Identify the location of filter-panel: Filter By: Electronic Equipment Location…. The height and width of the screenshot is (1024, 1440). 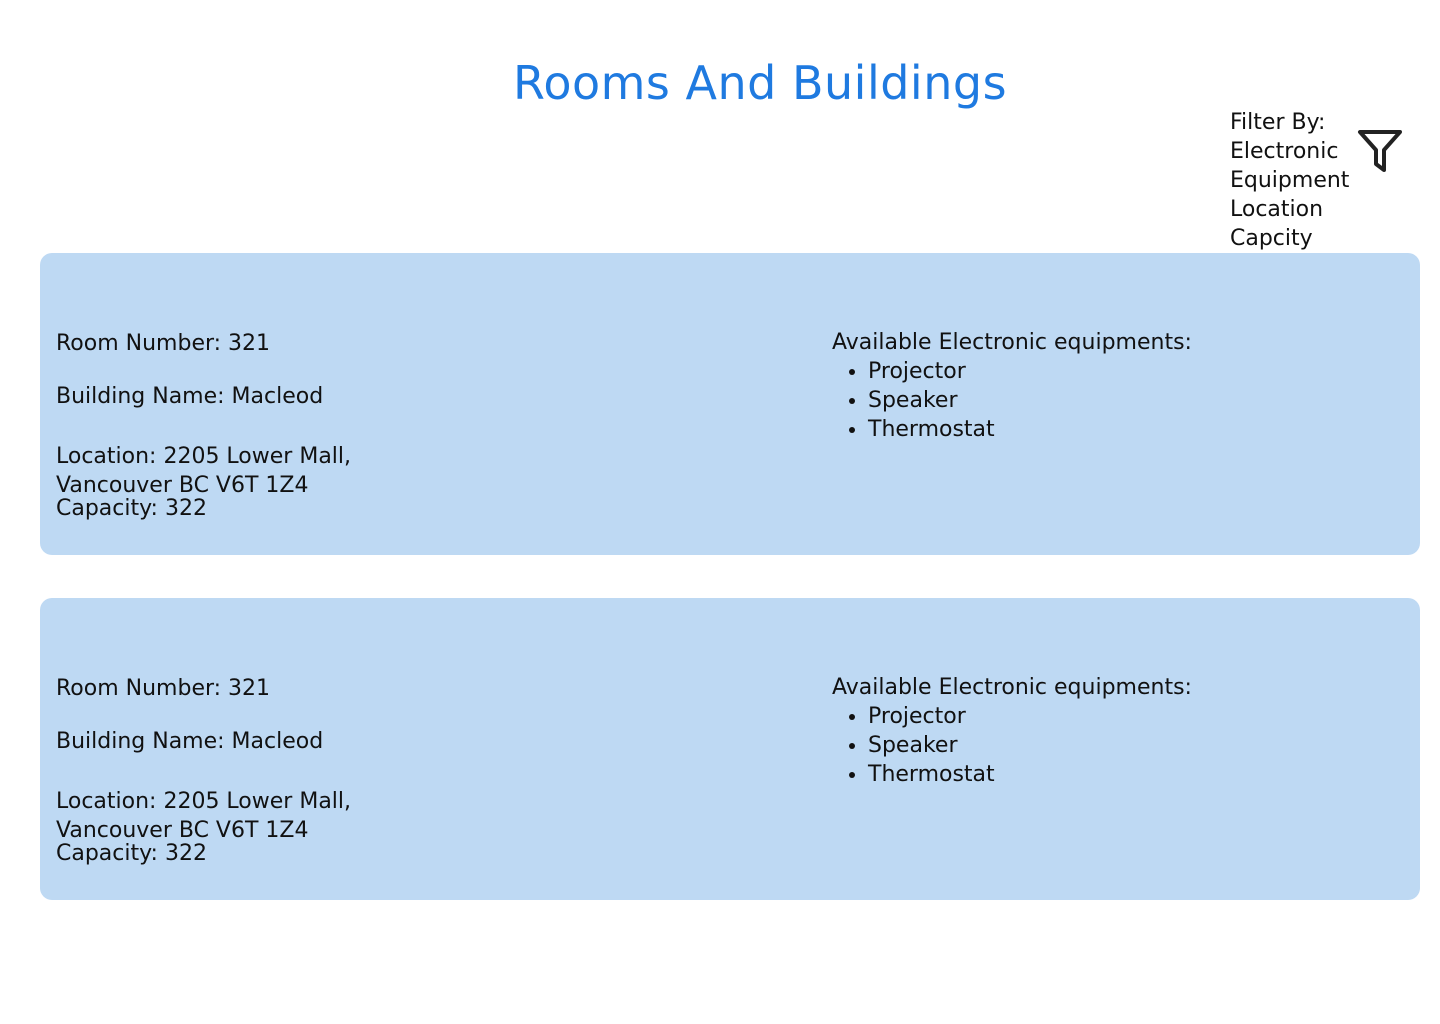
(1325, 181).